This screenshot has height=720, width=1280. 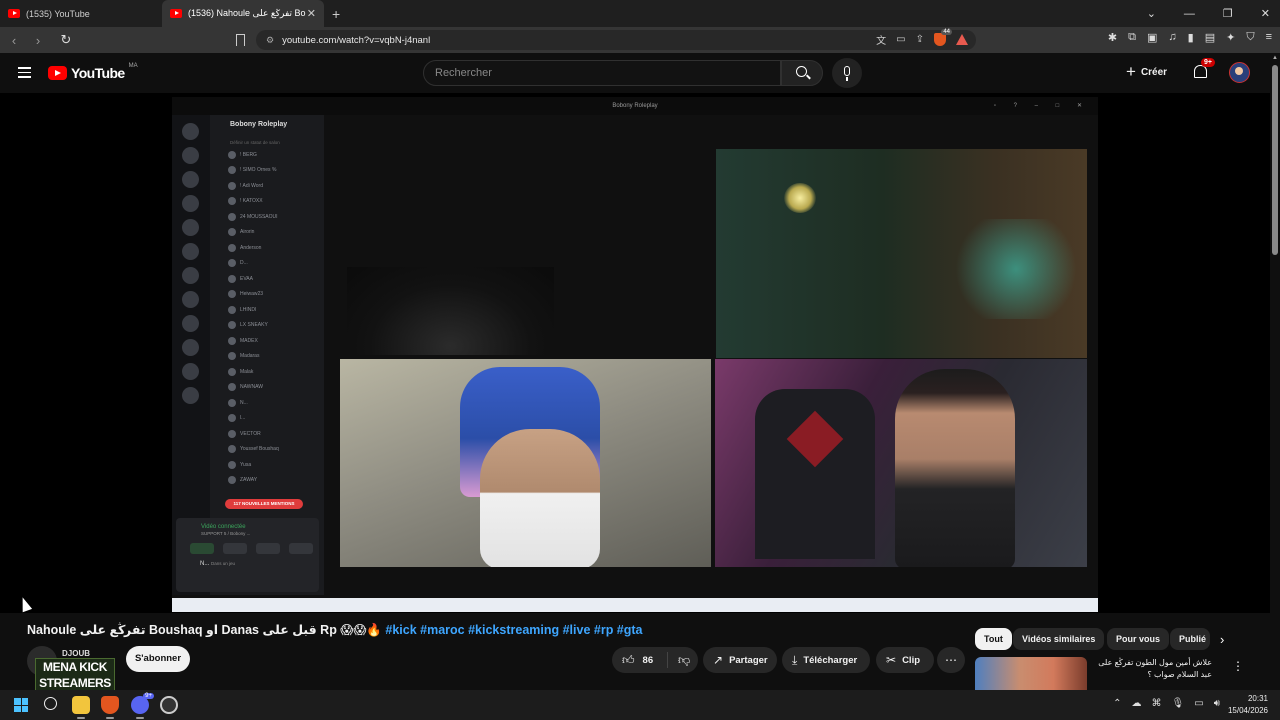 What do you see at coordinates (802, 73) in the screenshot?
I see `search-button` at bounding box center [802, 73].